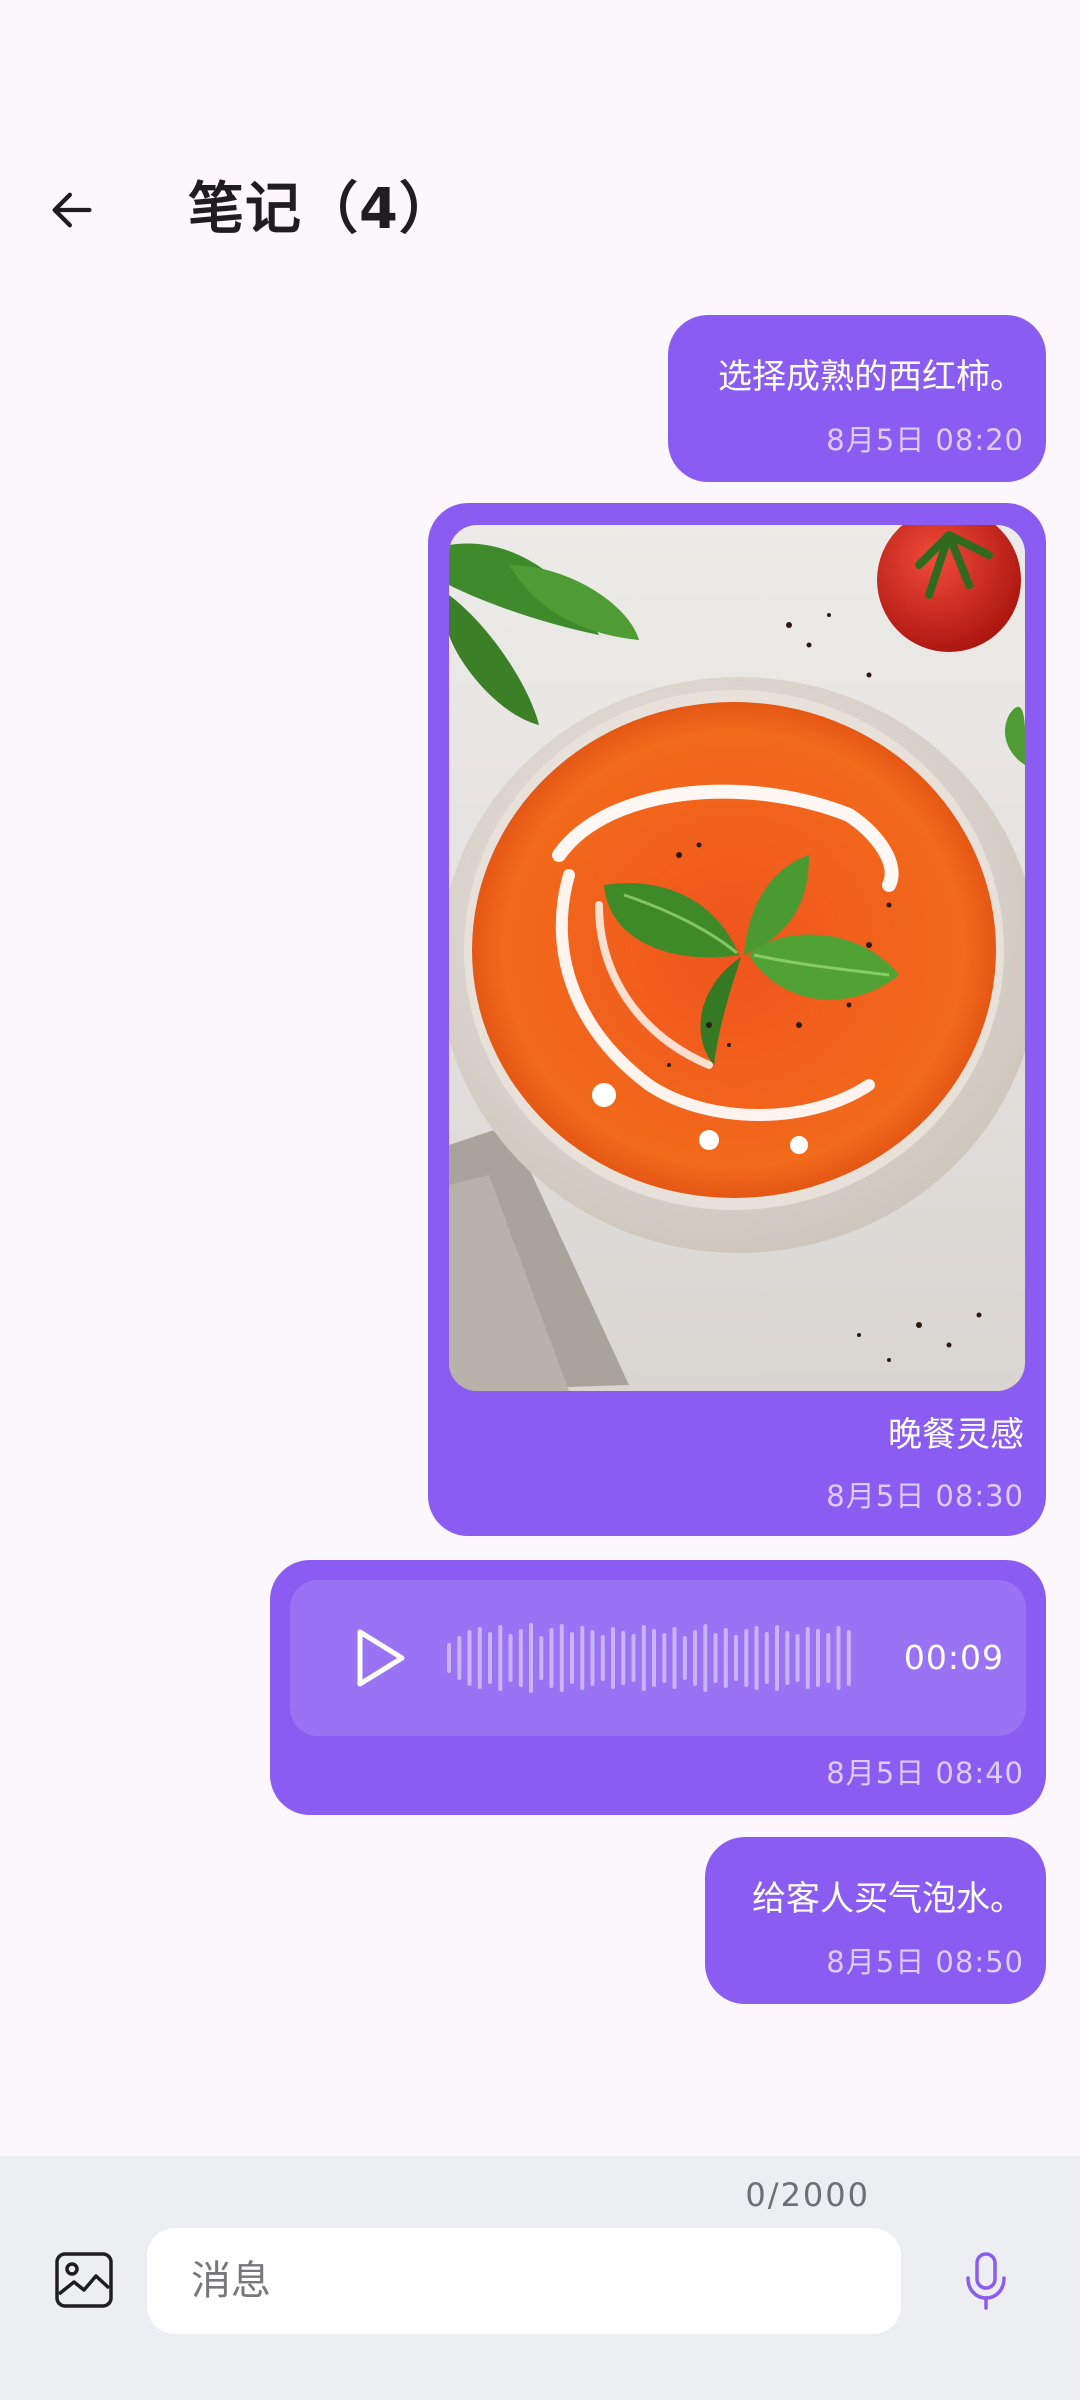  Describe the element at coordinates (956, 1435) in the screenshot. I see `image-caption: 晚餐灵感` at that location.